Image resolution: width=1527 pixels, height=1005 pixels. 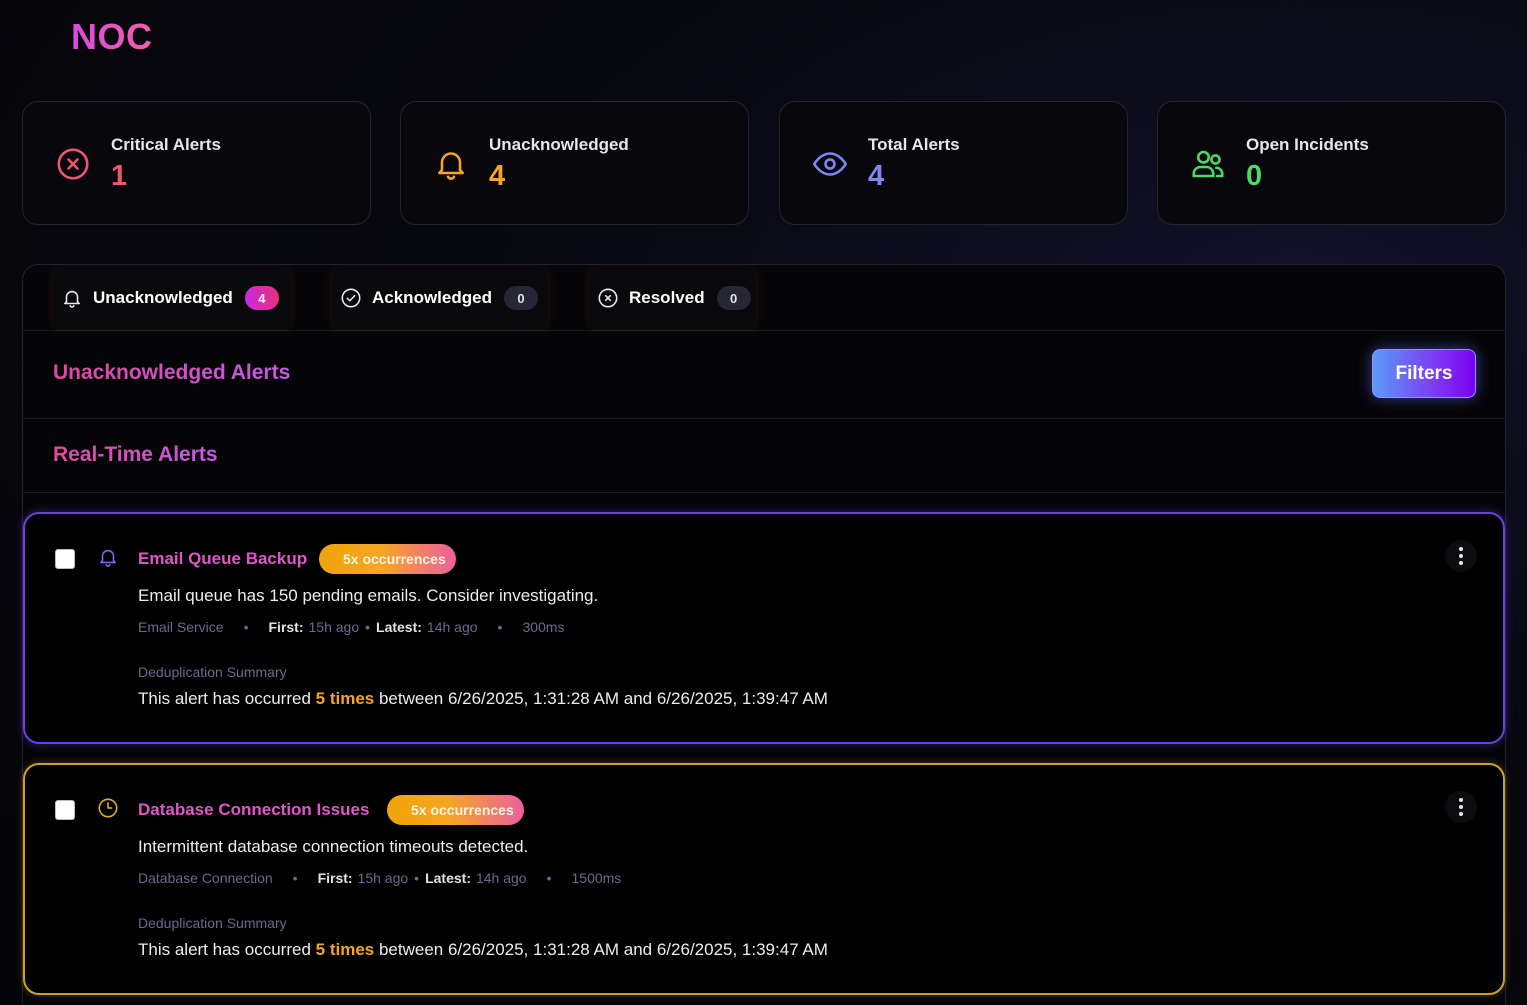 I want to click on check-circle-icon, so click(x=351, y=298).